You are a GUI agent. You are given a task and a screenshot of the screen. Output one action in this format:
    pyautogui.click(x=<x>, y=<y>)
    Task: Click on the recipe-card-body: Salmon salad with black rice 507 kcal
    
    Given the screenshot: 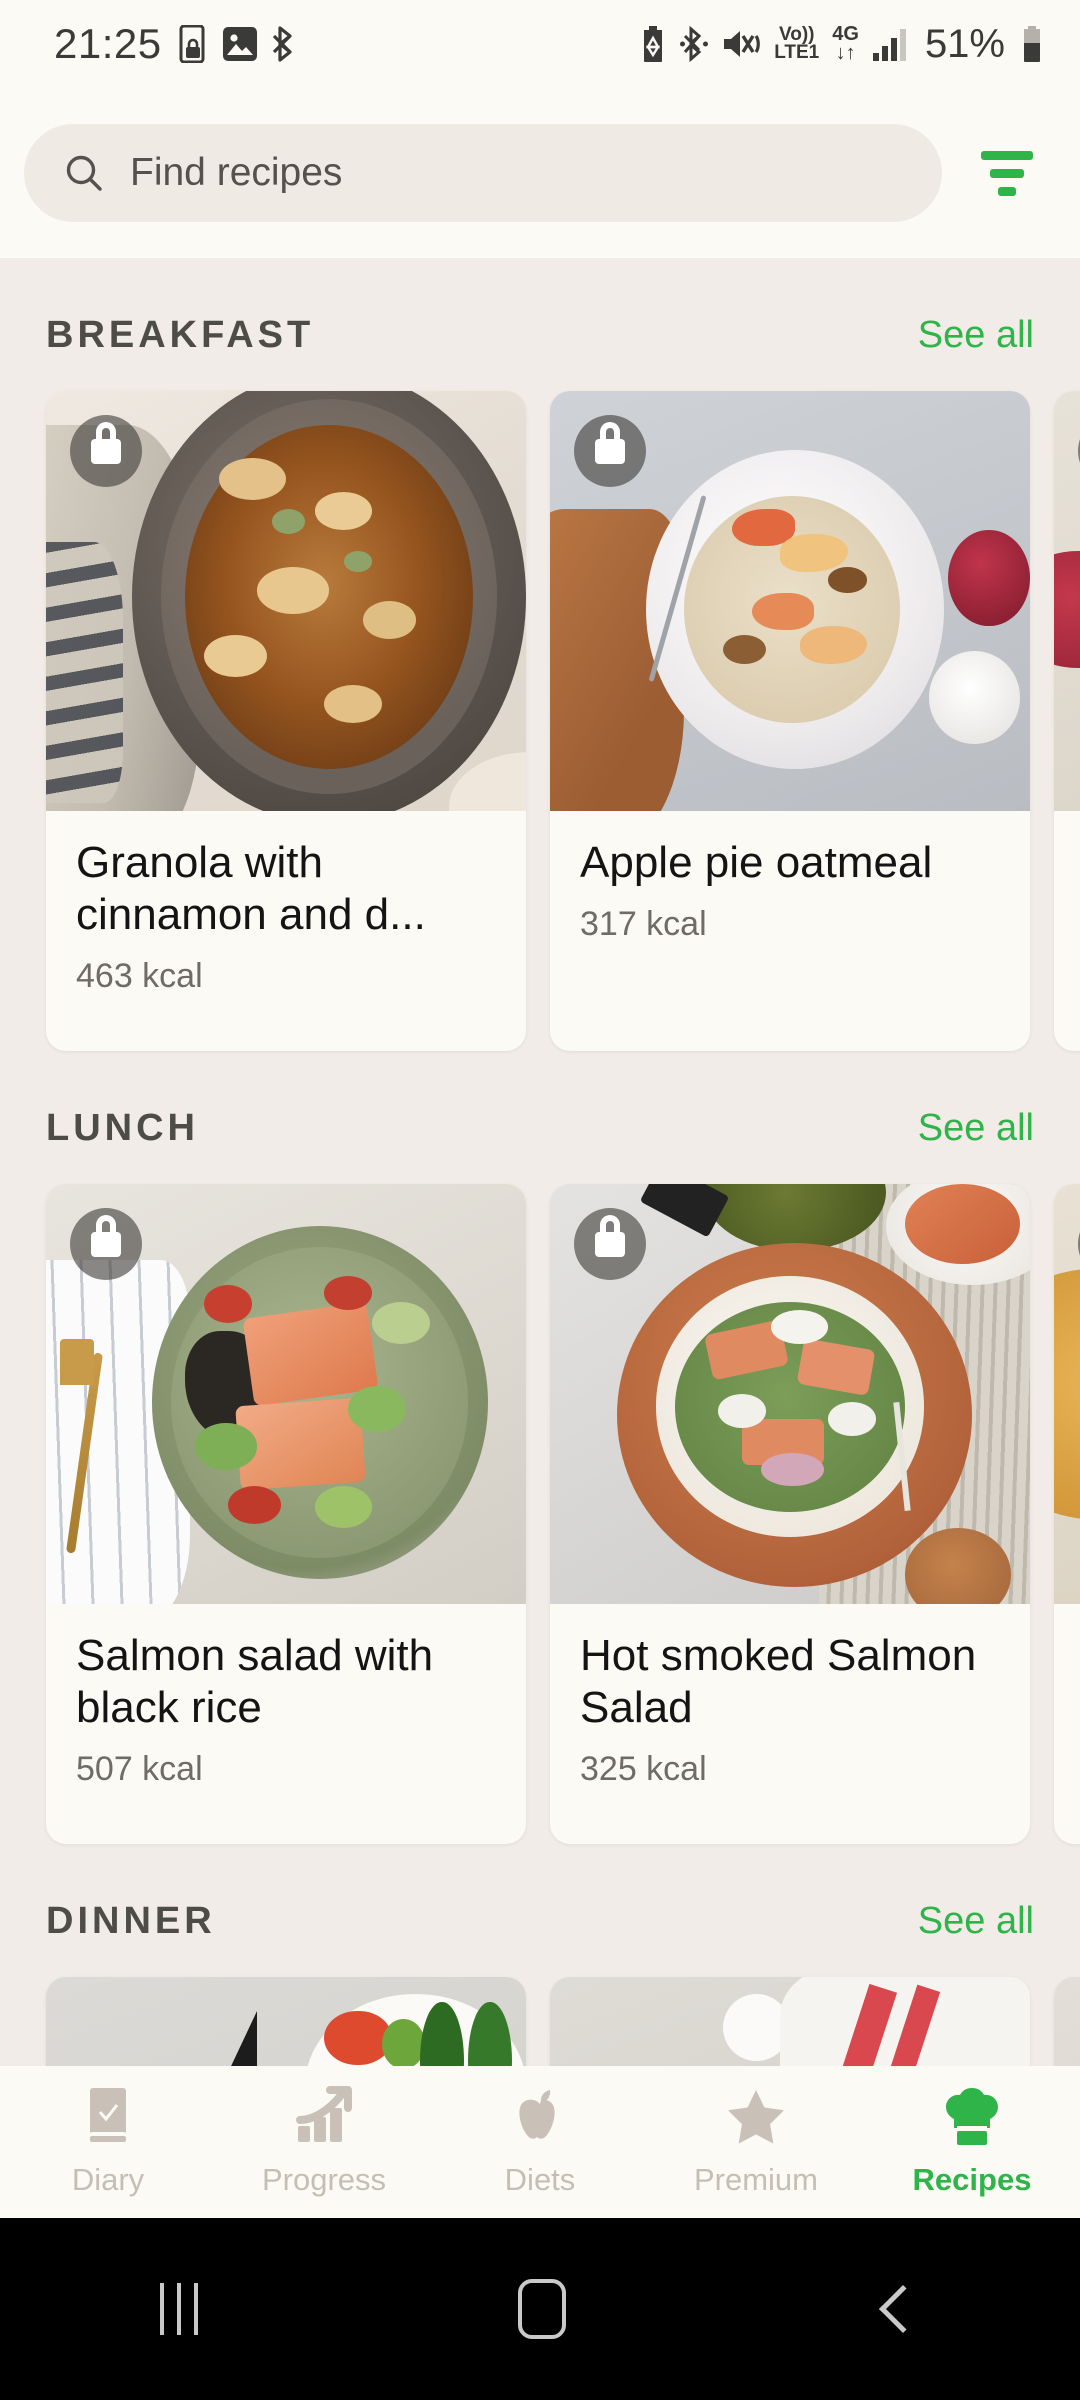 What is the action you would take?
    pyautogui.click(x=286, y=1724)
    